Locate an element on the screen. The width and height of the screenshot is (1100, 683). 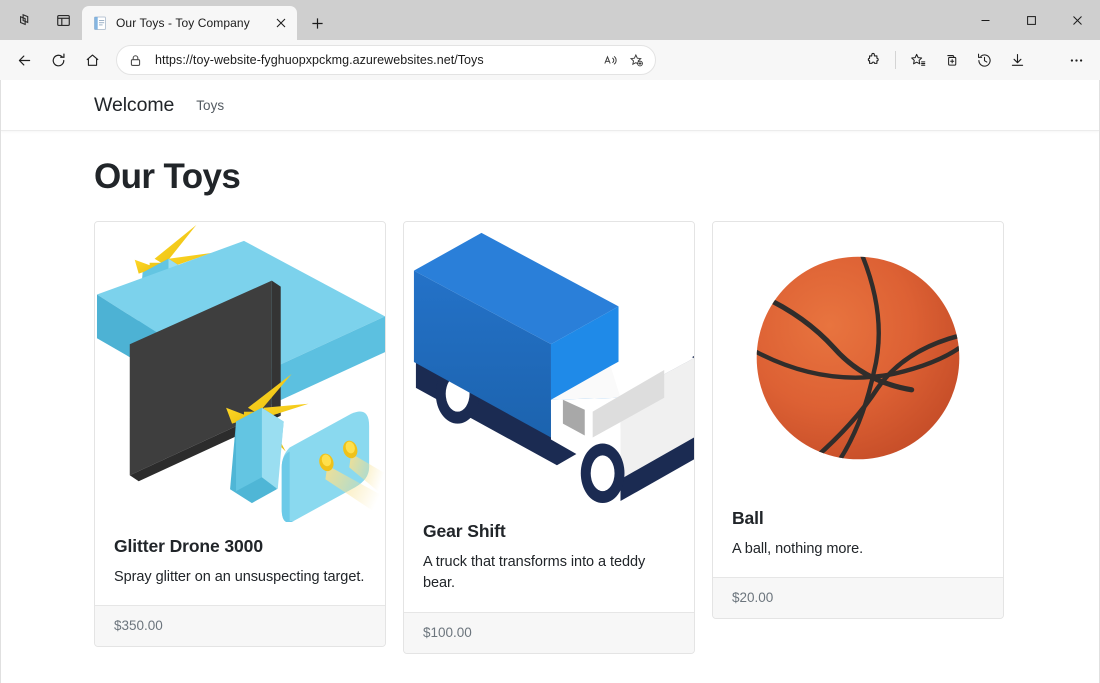
extensions-icon is located at coordinates (873, 60).